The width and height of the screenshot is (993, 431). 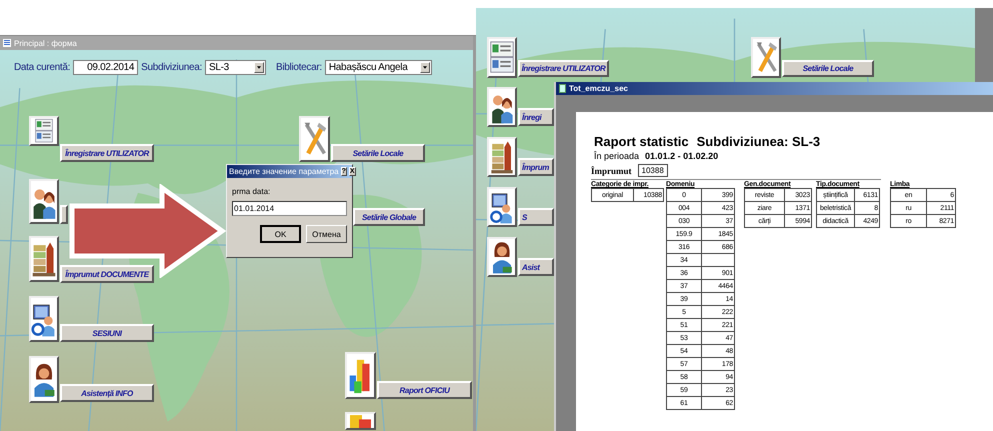 What do you see at coordinates (562, 88) in the screenshot?
I see `report-icon` at bounding box center [562, 88].